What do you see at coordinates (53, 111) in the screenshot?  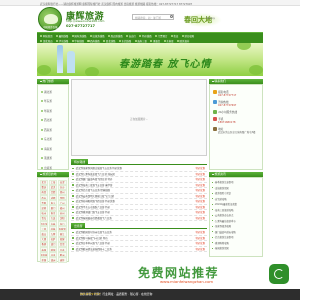 I see `hot-tour-item: 华南游` at bounding box center [53, 111].